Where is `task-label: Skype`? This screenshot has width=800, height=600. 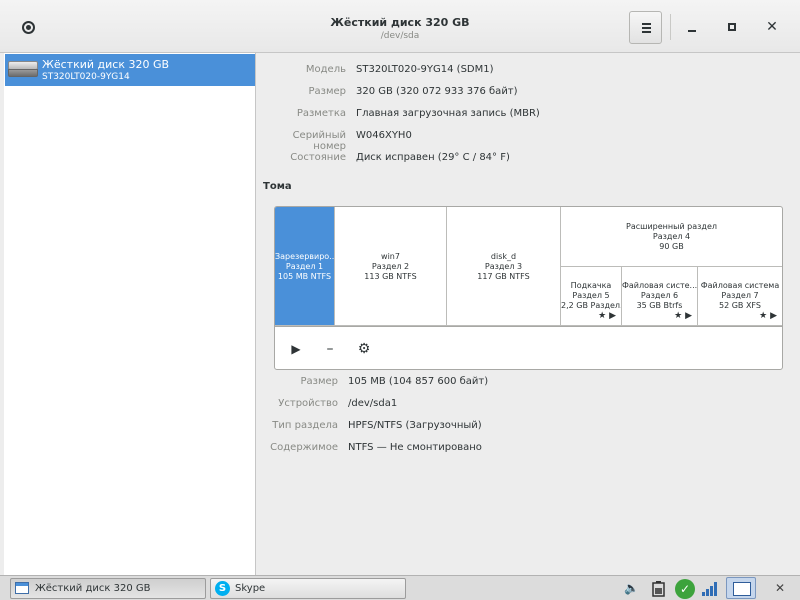 task-label: Skype is located at coordinates (250, 588).